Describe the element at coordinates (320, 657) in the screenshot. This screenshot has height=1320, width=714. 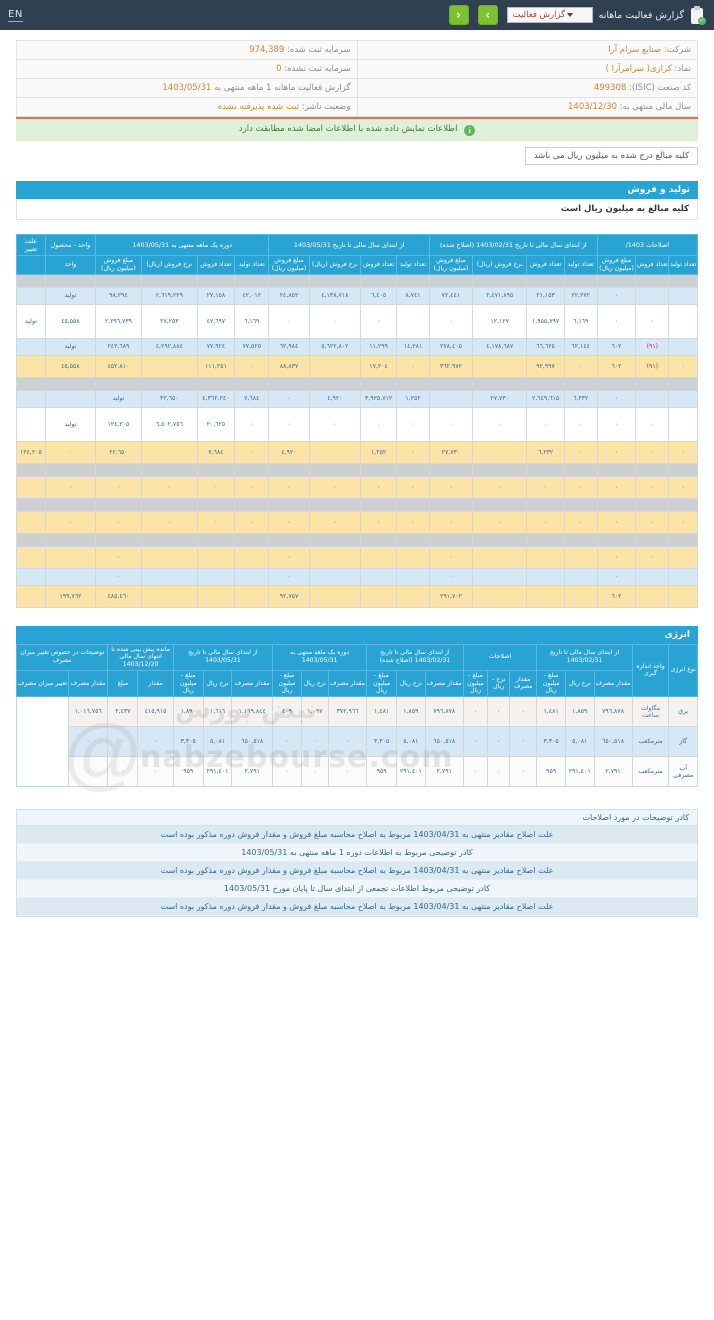
I see `energy-group-month-0531: دوره یک ماهه منتهی به 1403/05/31` at that location.